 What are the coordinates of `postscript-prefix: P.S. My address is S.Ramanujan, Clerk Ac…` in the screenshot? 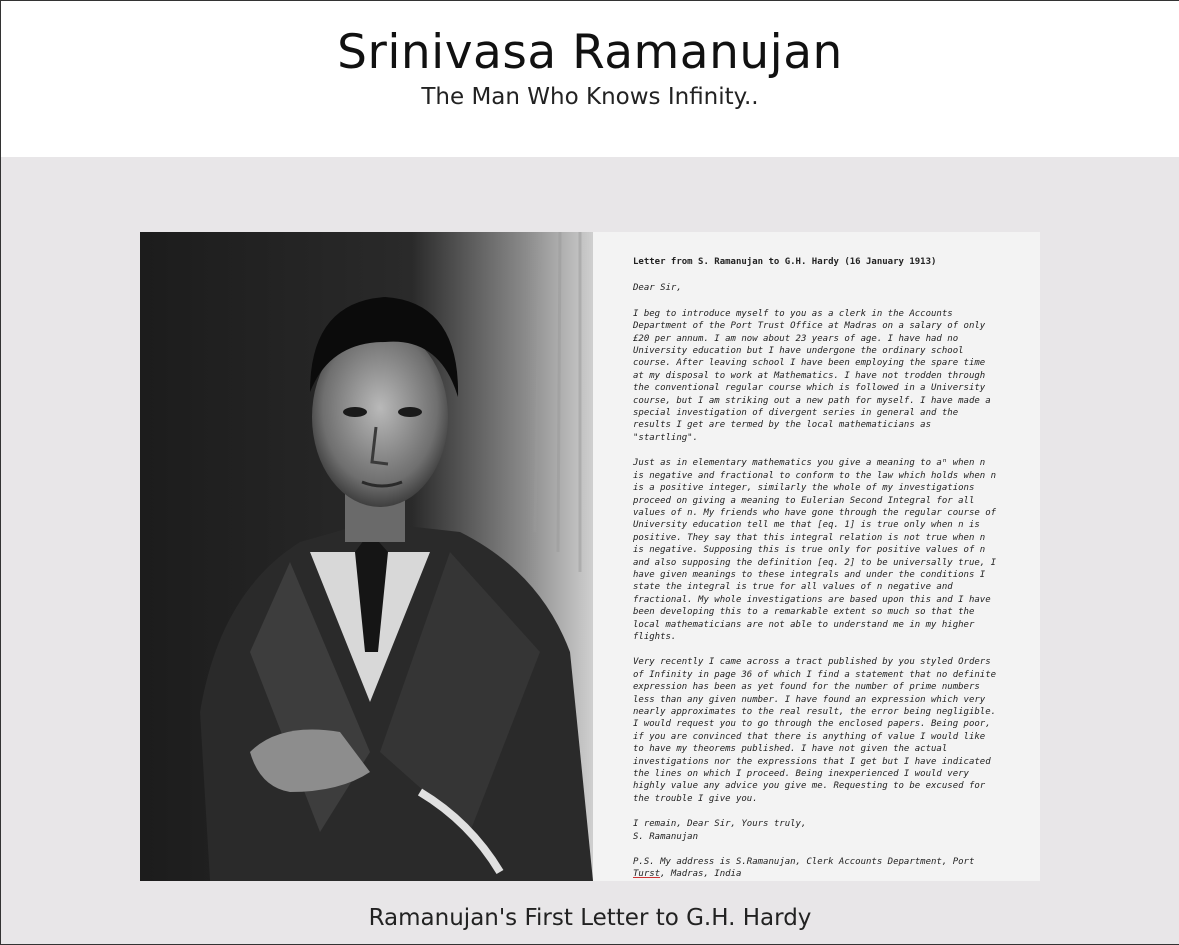 It's located at (804, 862).